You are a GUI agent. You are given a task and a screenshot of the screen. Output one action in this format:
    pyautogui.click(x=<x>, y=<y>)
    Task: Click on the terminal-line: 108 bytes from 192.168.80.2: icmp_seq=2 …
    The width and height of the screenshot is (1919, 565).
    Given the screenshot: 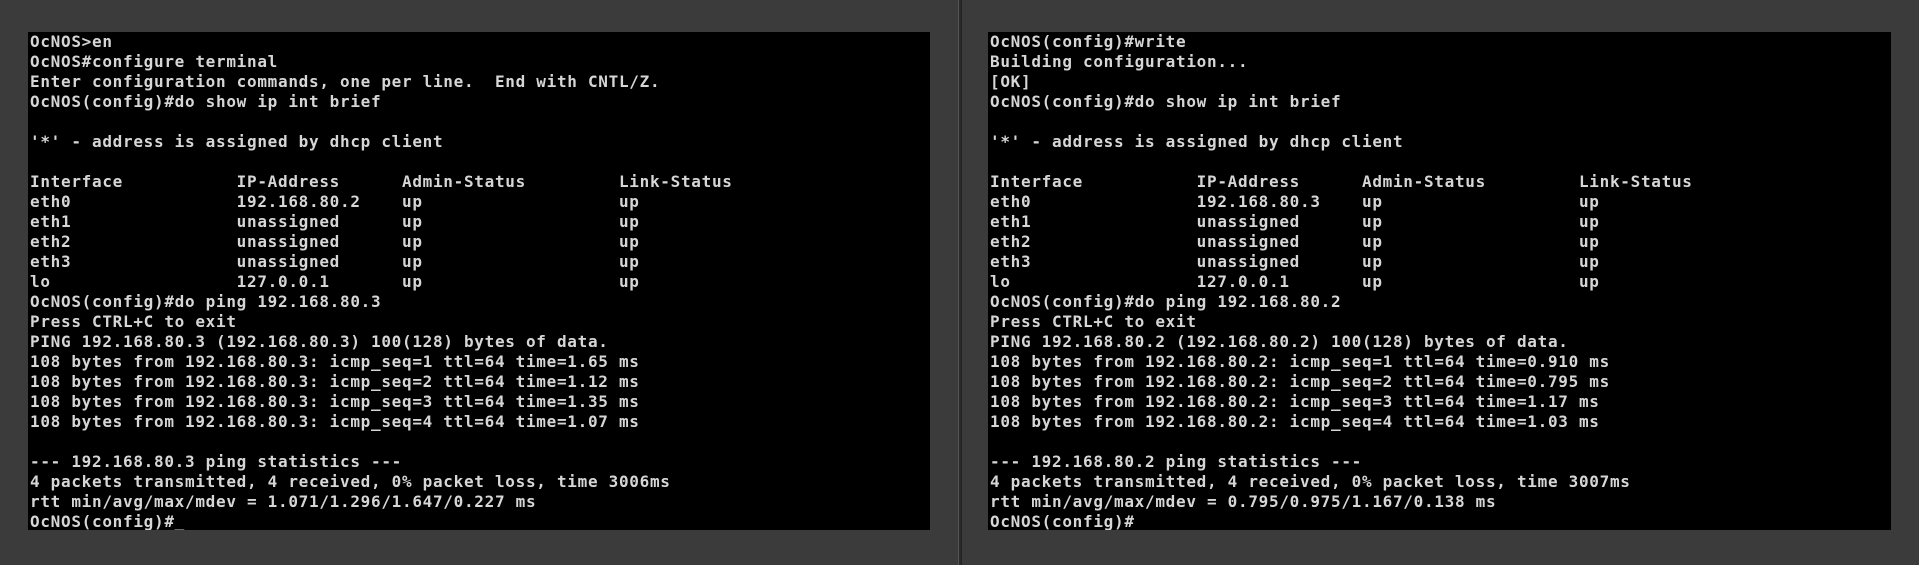 What is the action you would take?
    pyautogui.click(x=1300, y=381)
    